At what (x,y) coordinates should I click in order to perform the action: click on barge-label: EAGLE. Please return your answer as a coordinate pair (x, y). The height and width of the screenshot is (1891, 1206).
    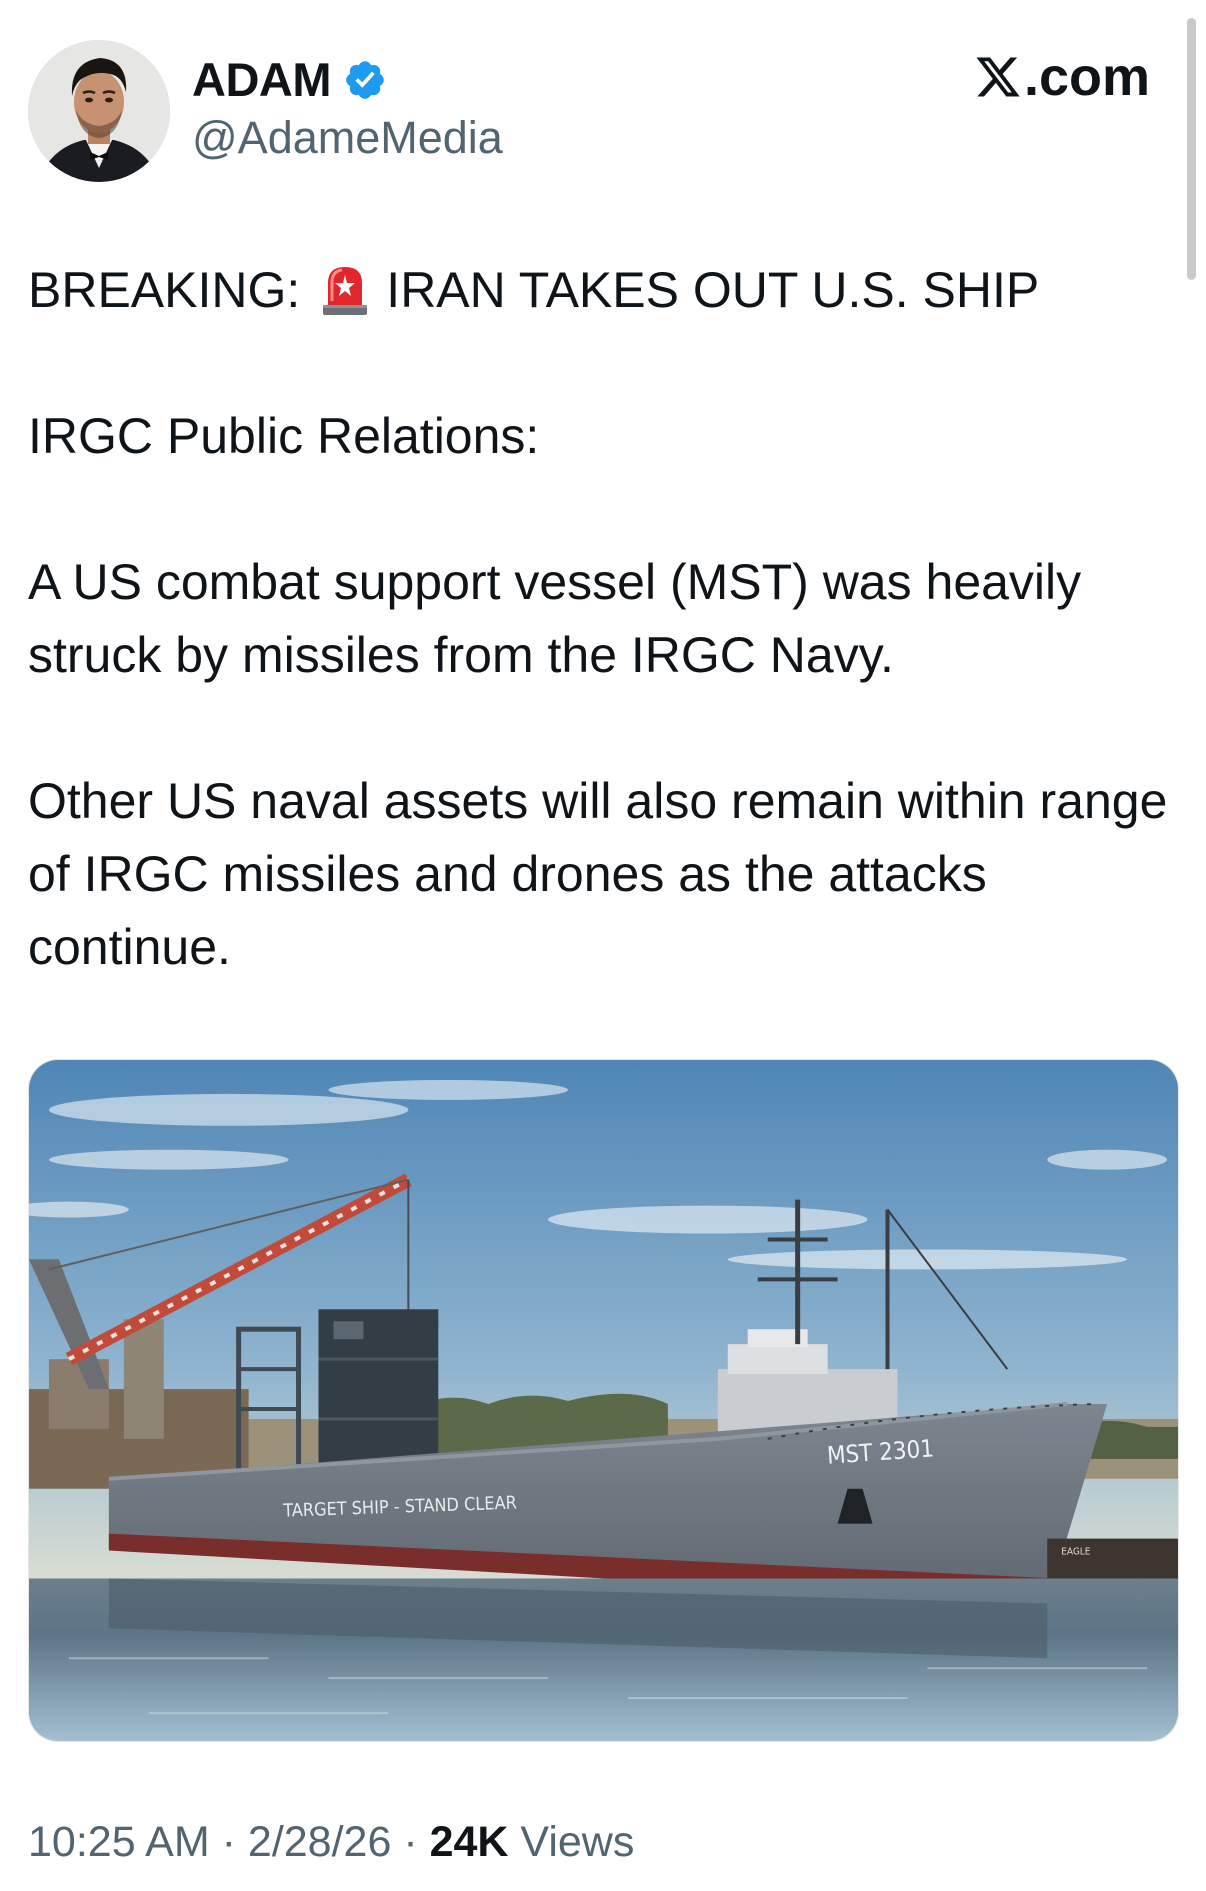
    Looking at the image, I should click on (1076, 1552).